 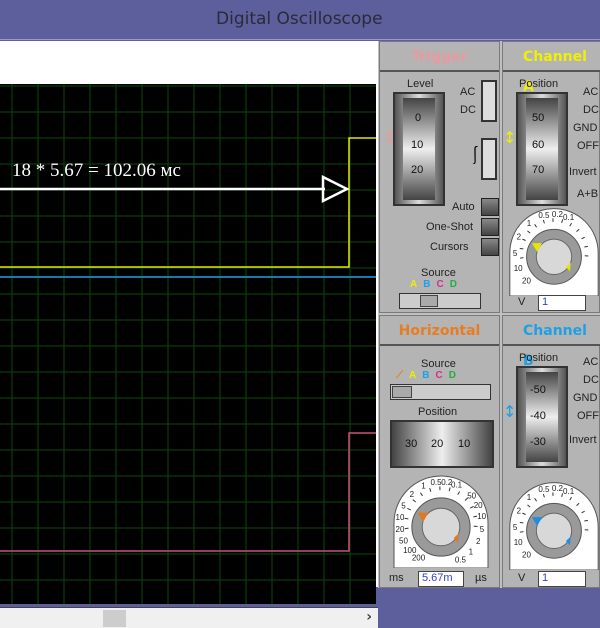 I want to click on channel-a-volts-field: 1, so click(x=562, y=303).